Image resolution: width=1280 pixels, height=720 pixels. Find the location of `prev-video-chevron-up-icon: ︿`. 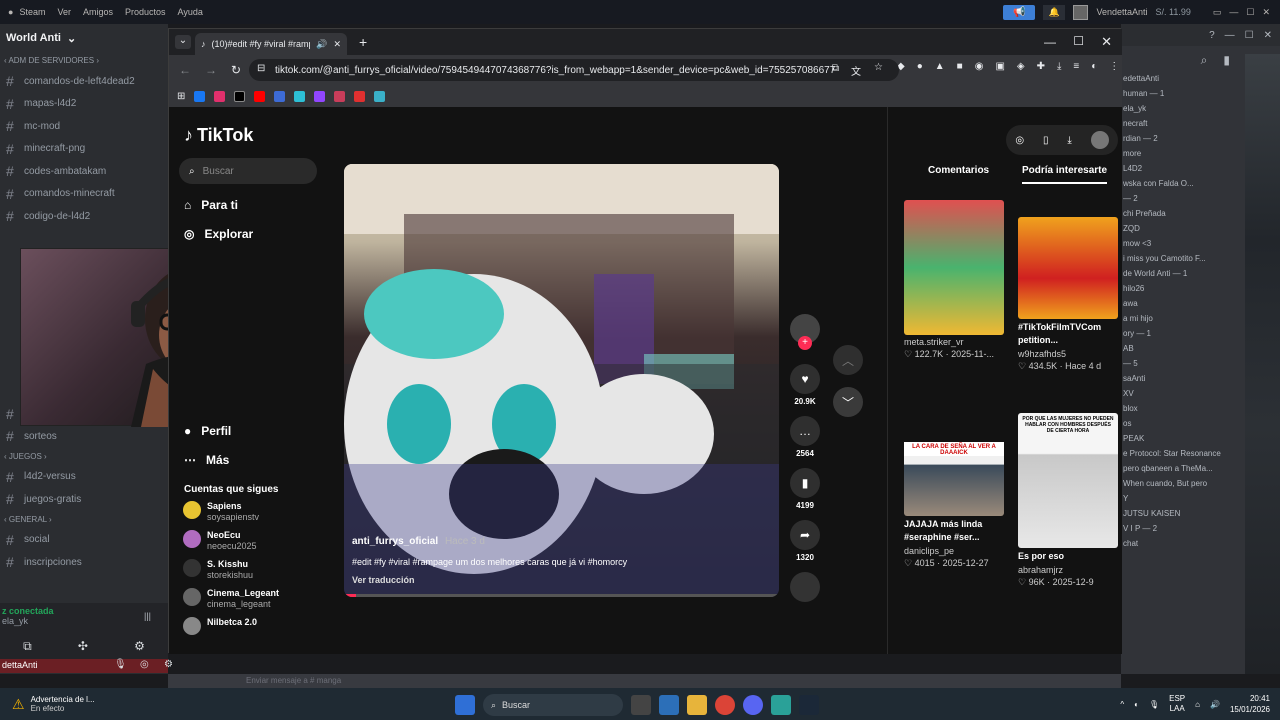

prev-video-chevron-up-icon: ︿ is located at coordinates (848, 360).